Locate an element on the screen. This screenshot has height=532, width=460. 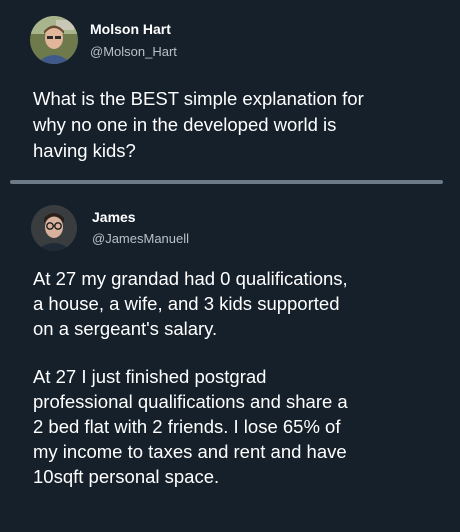
tweet-text-line: a house, a wife, and 3 kids supported is located at coordinates (186, 303).